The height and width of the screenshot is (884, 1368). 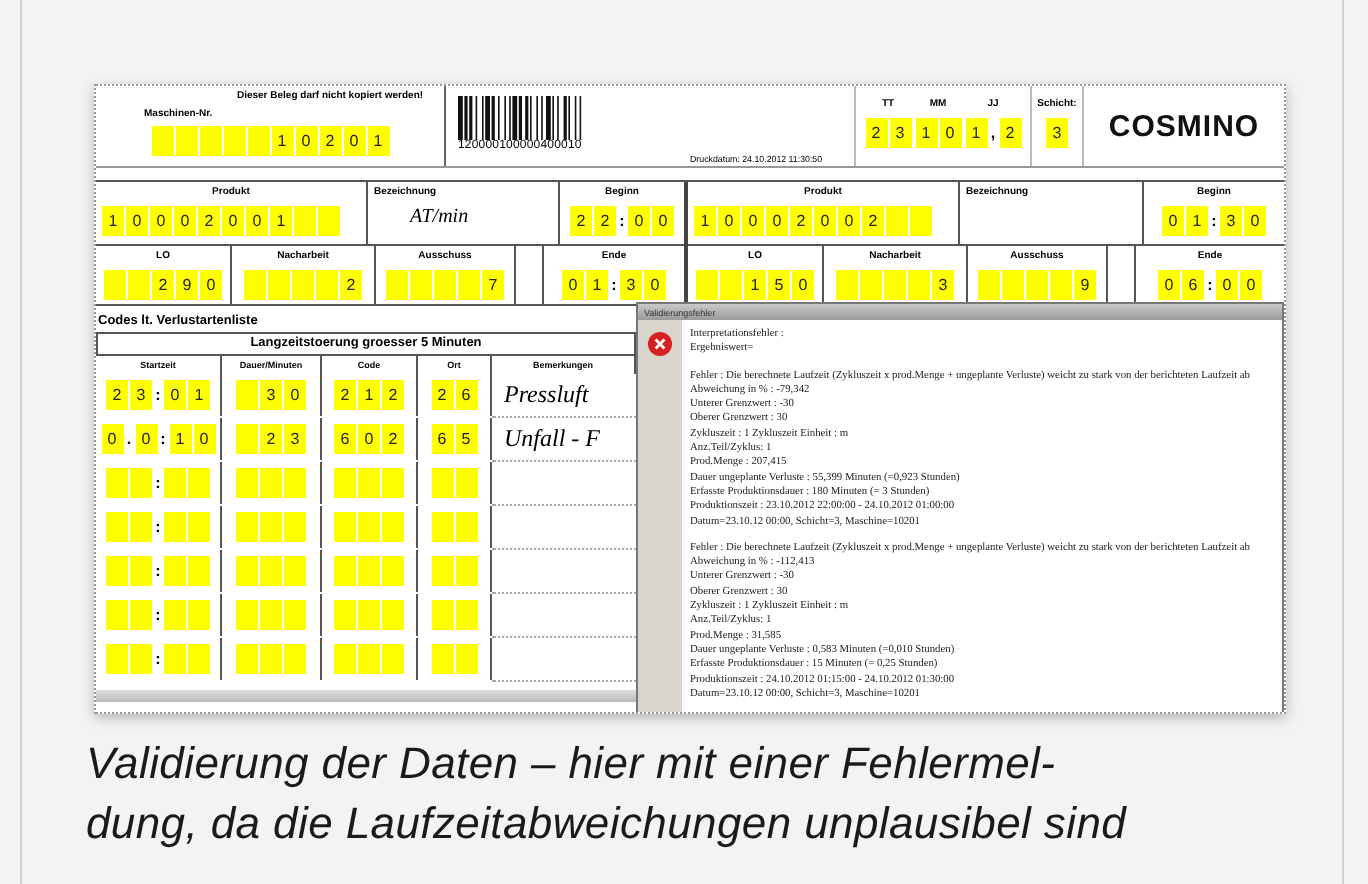 What do you see at coordinates (466, 439) in the screenshot?
I see `digit-cell: 5` at bounding box center [466, 439].